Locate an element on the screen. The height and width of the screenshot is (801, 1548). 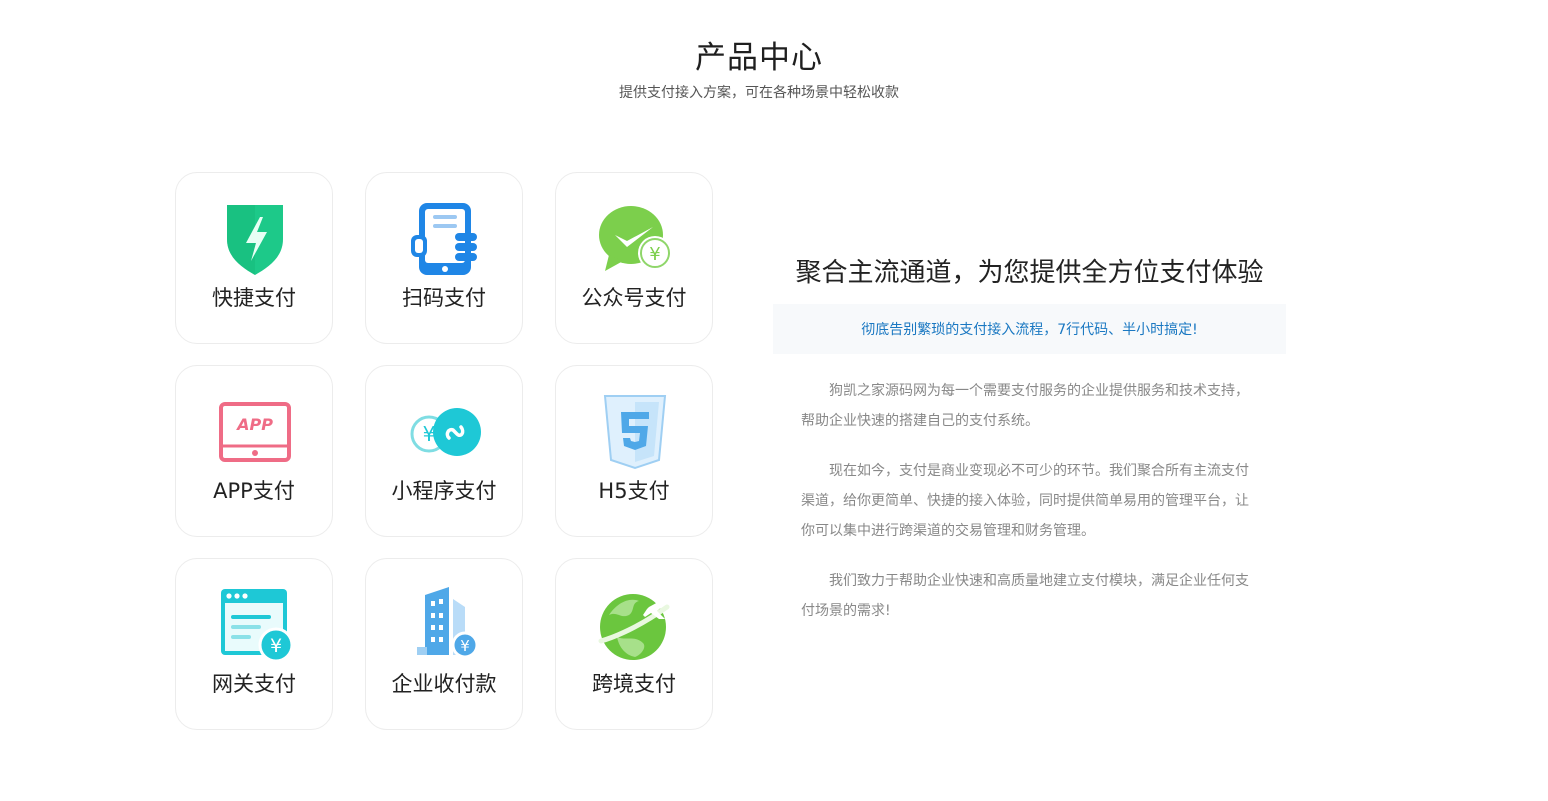
product-card-scan-pay: 扫码支付 is located at coordinates (444, 258).